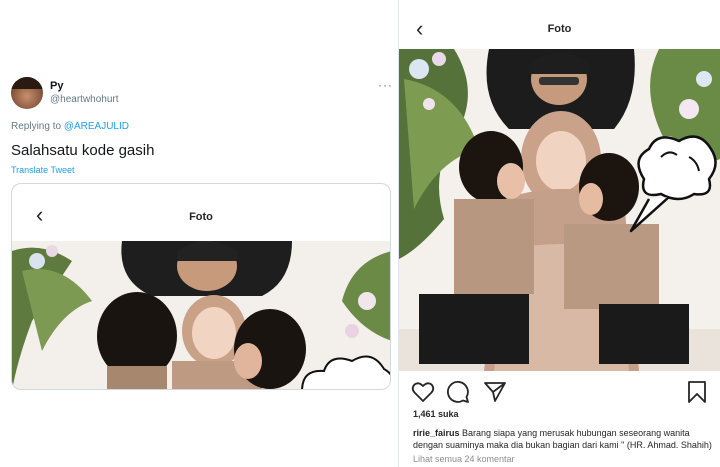  I want to click on view-comments-link: Lihat semua 24 komentar, so click(464, 459).